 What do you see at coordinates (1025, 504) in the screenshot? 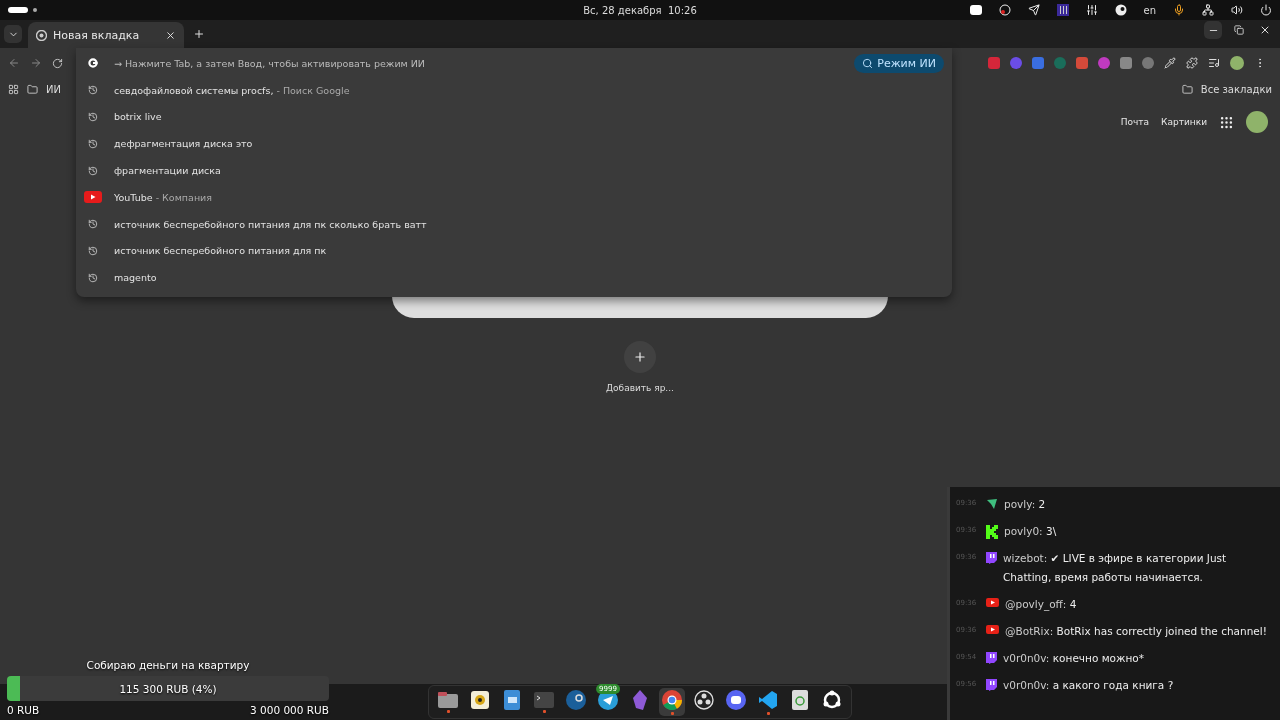
I see `chat-message: povly: 2` at bounding box center [1025, 504].